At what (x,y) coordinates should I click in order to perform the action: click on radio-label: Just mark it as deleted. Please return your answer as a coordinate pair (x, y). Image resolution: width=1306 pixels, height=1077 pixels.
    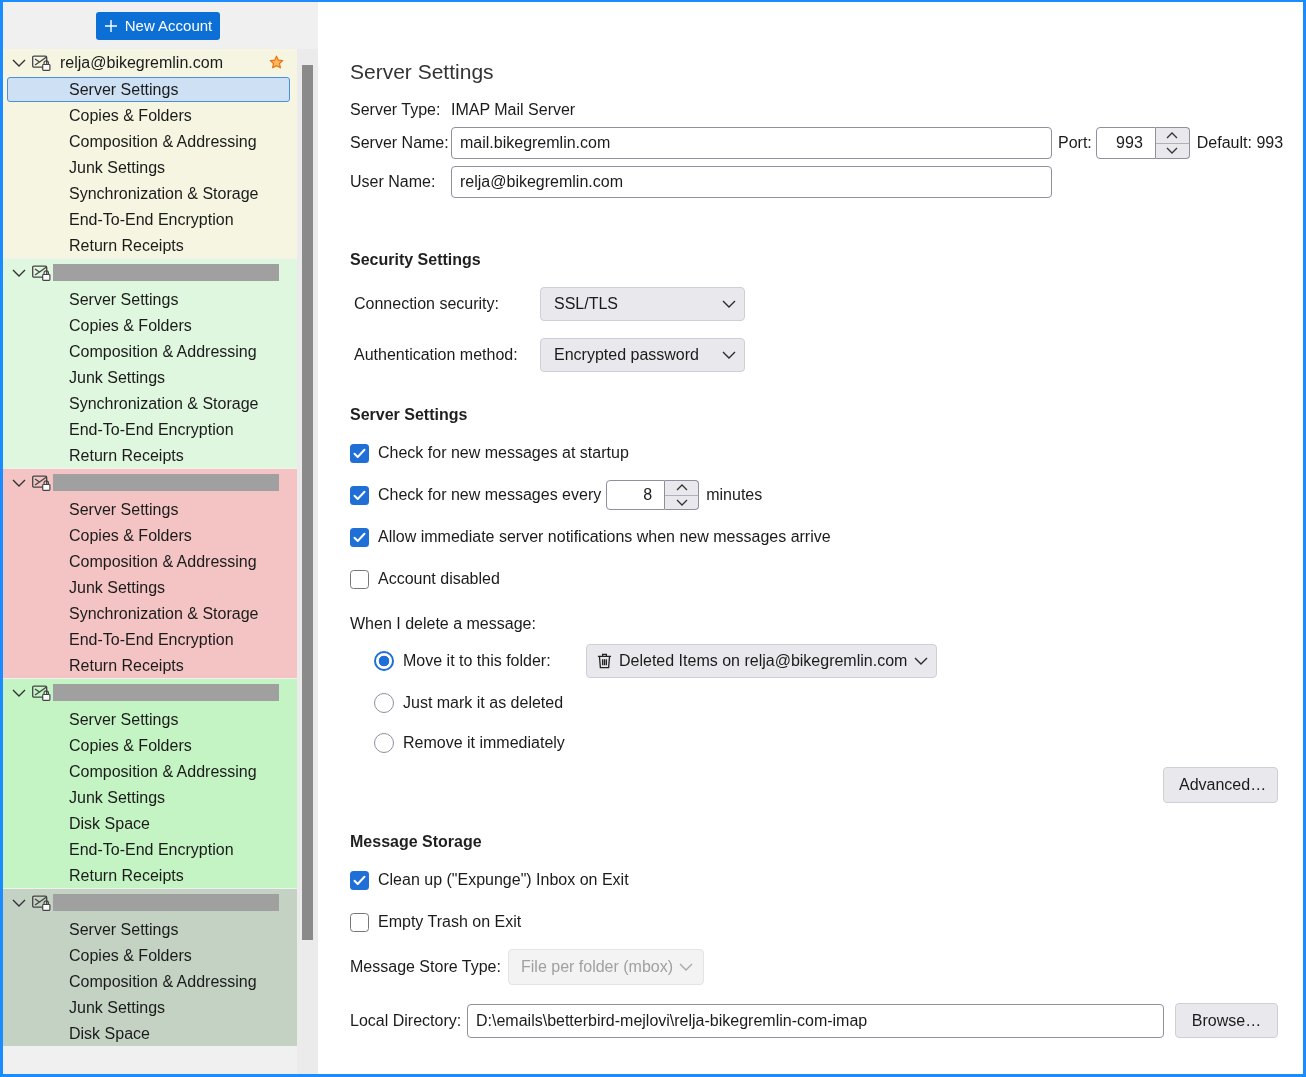
    Looking at the image, I should click on (483, 703).